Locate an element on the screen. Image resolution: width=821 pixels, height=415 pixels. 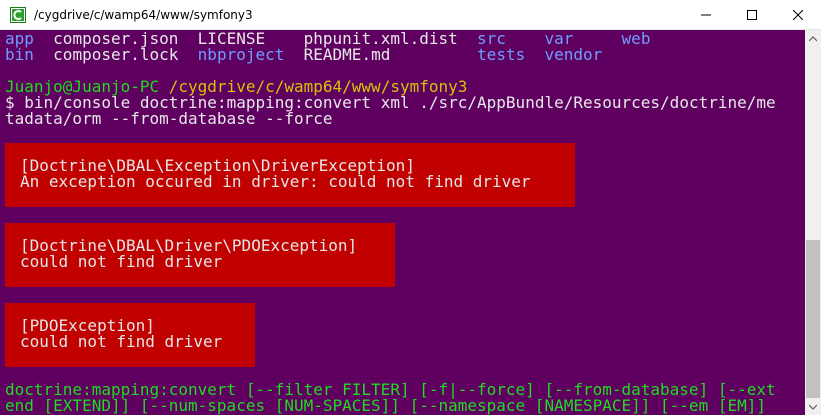
ls-entry: nbproject is located at coordinates (241, 54).